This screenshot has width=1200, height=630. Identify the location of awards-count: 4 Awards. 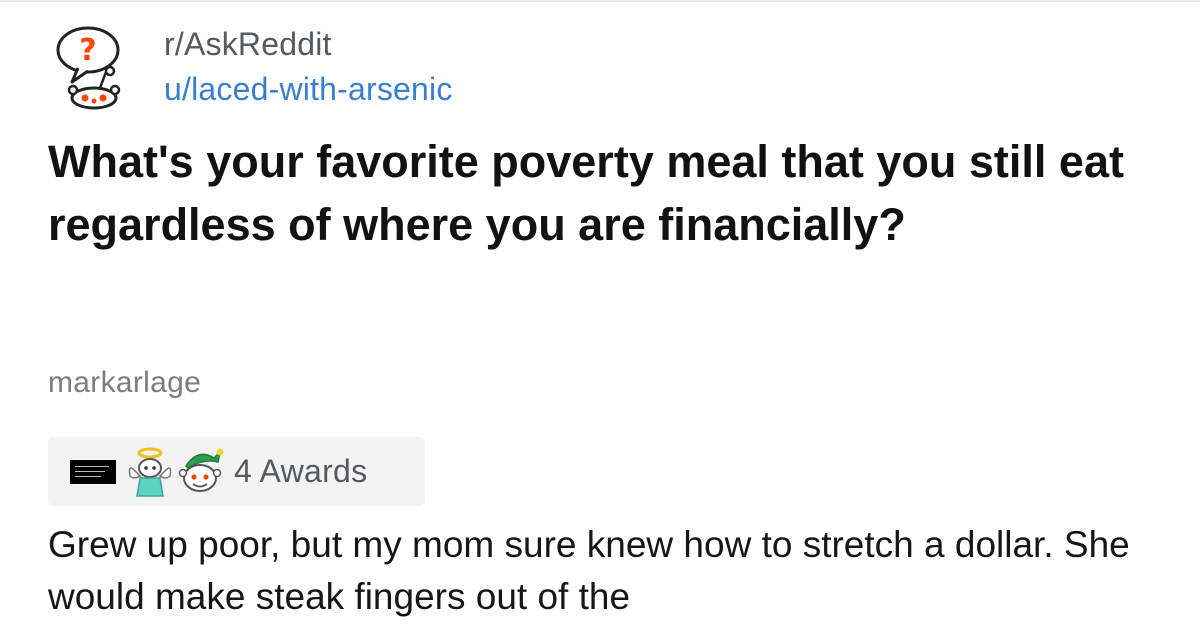
(301, 471).